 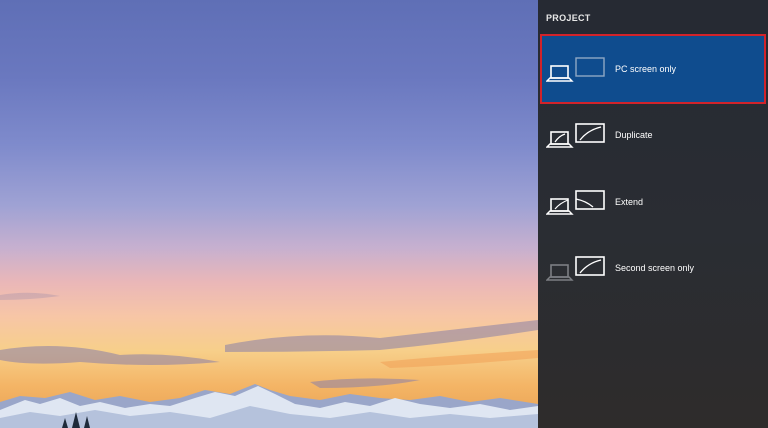 What do you see at coordinates (646, 69) in the screenshot?
I see `option-label: PC screen only` at bounding box center [646, 69].